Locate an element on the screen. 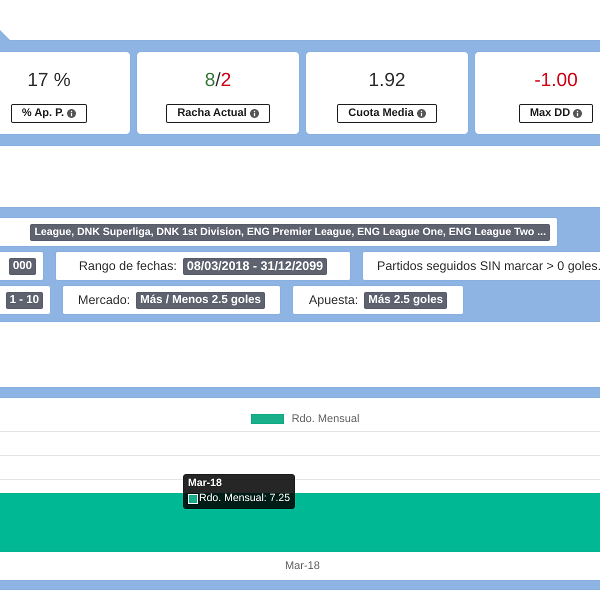  stat-value: 1.92 is located at coordinates (387, 80).